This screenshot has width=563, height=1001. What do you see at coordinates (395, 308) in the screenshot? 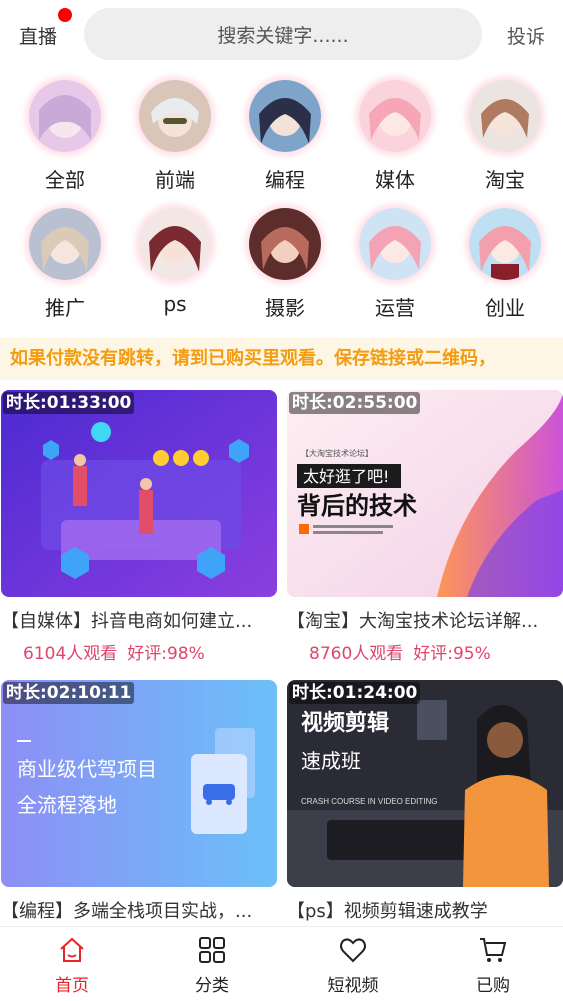
I see `category-label: 运营` at bounding box center [395, 308].